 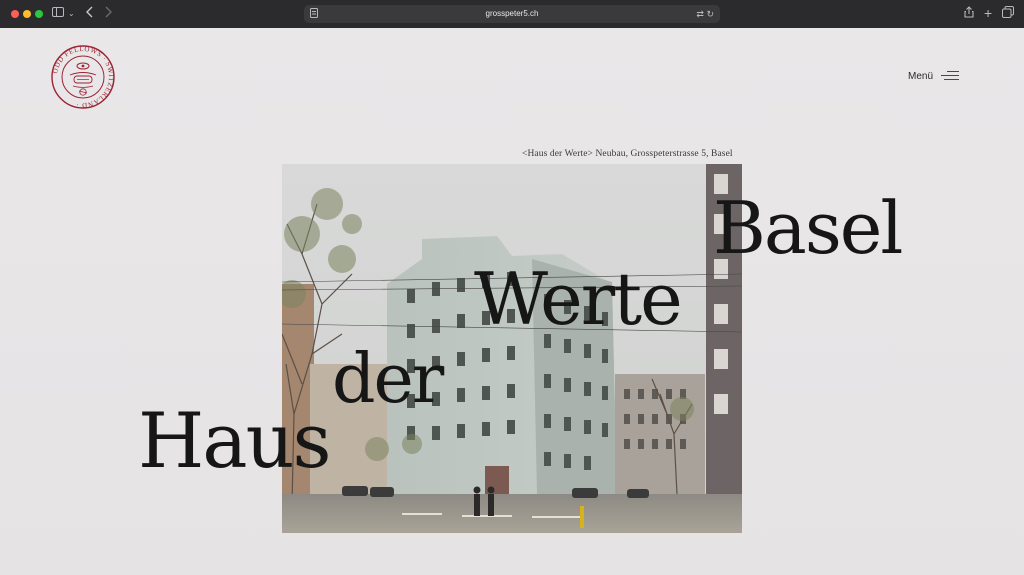 What do you see at coordinates (90, 14) in the screenshot?
I see `back-icon` at bounding box center [90, 14].